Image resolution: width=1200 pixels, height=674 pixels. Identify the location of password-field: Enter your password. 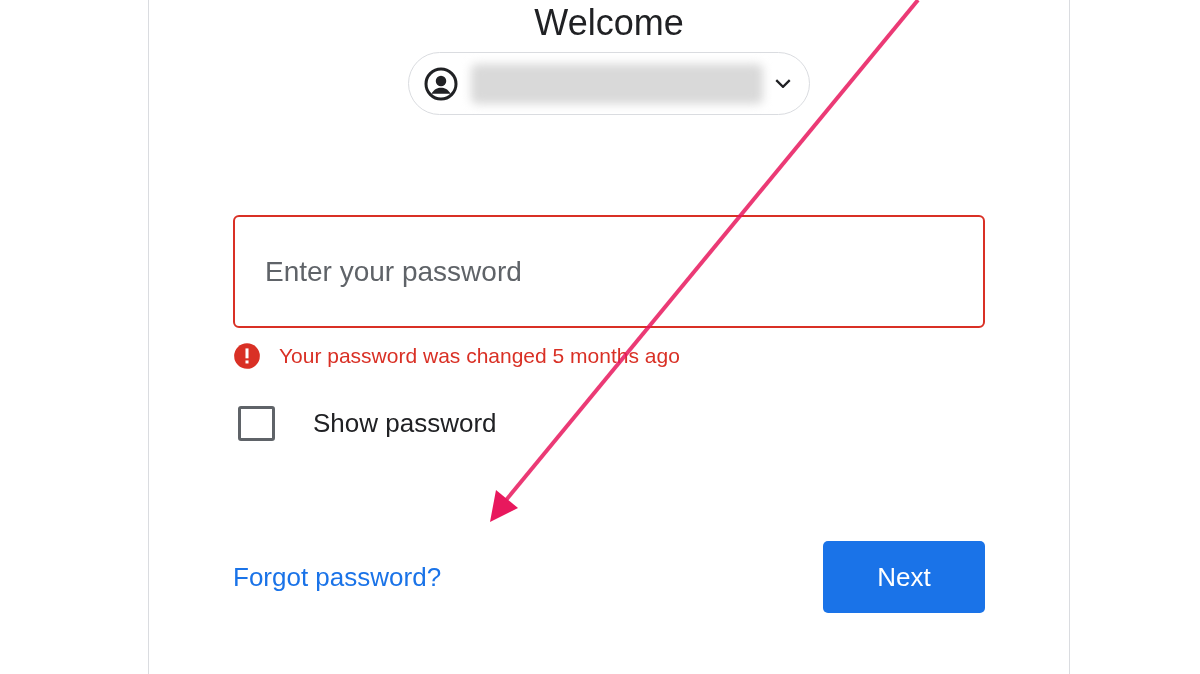
(609, 271).